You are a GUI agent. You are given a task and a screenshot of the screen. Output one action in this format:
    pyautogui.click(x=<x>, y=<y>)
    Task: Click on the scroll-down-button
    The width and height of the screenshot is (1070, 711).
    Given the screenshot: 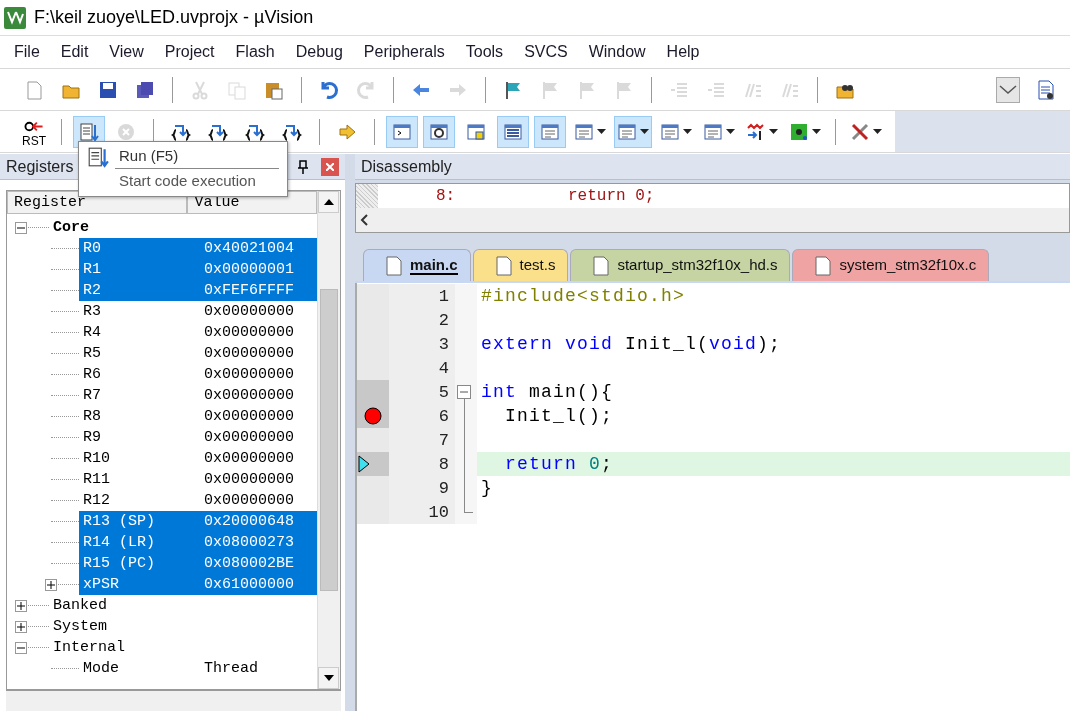 What is the action you would take?
    pyautogui.click(x=328, y=678)
    